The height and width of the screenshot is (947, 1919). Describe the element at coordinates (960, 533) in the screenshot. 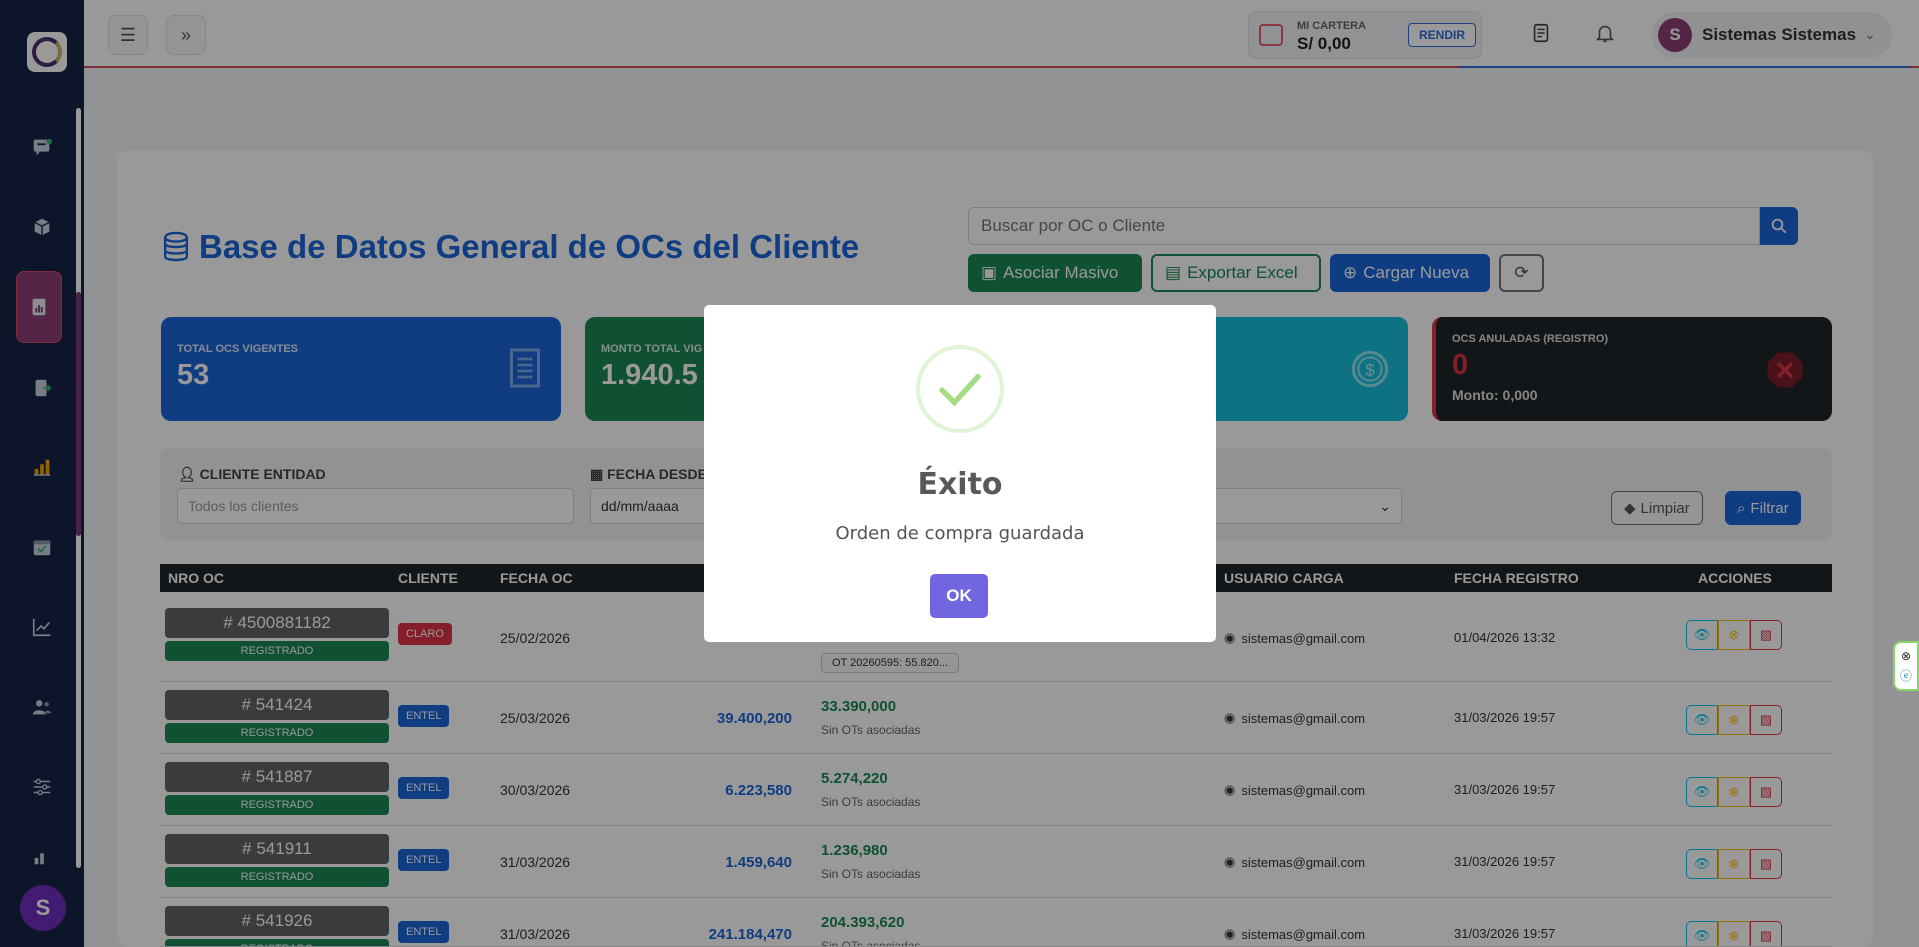

I see `dialog-message: Orden de compra guardada` at that location.